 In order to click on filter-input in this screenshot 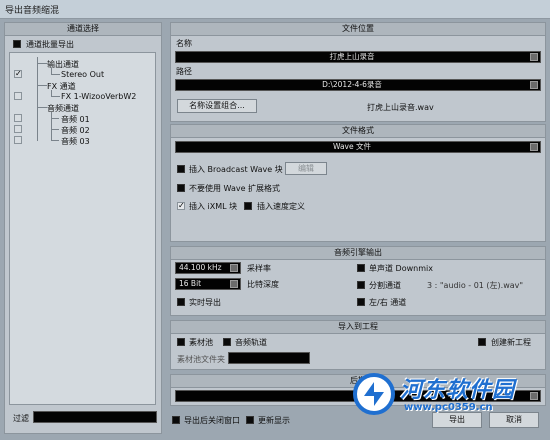, I will do `click(95, 417)`.